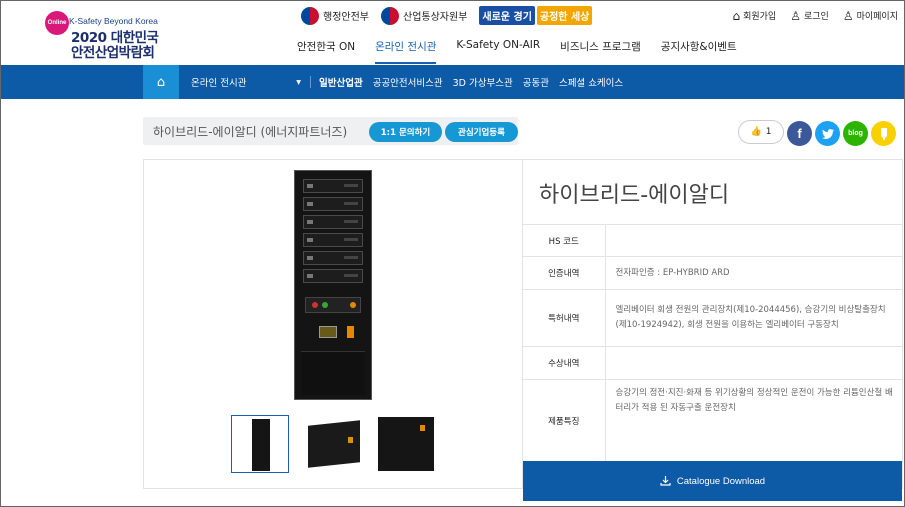  What do you see at coordinates (333, 373) in the screenshot?
I see `cabinet-base` at bounding box center [333, 373].